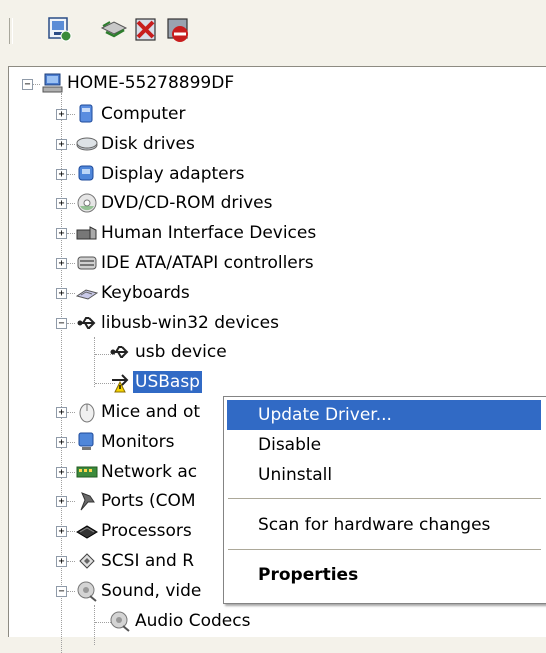 This screenshot has width=546, height=653. Describe the element at coordinates (143, 114) in the screenshot. I see `tree-item-label: Computer` at that location.